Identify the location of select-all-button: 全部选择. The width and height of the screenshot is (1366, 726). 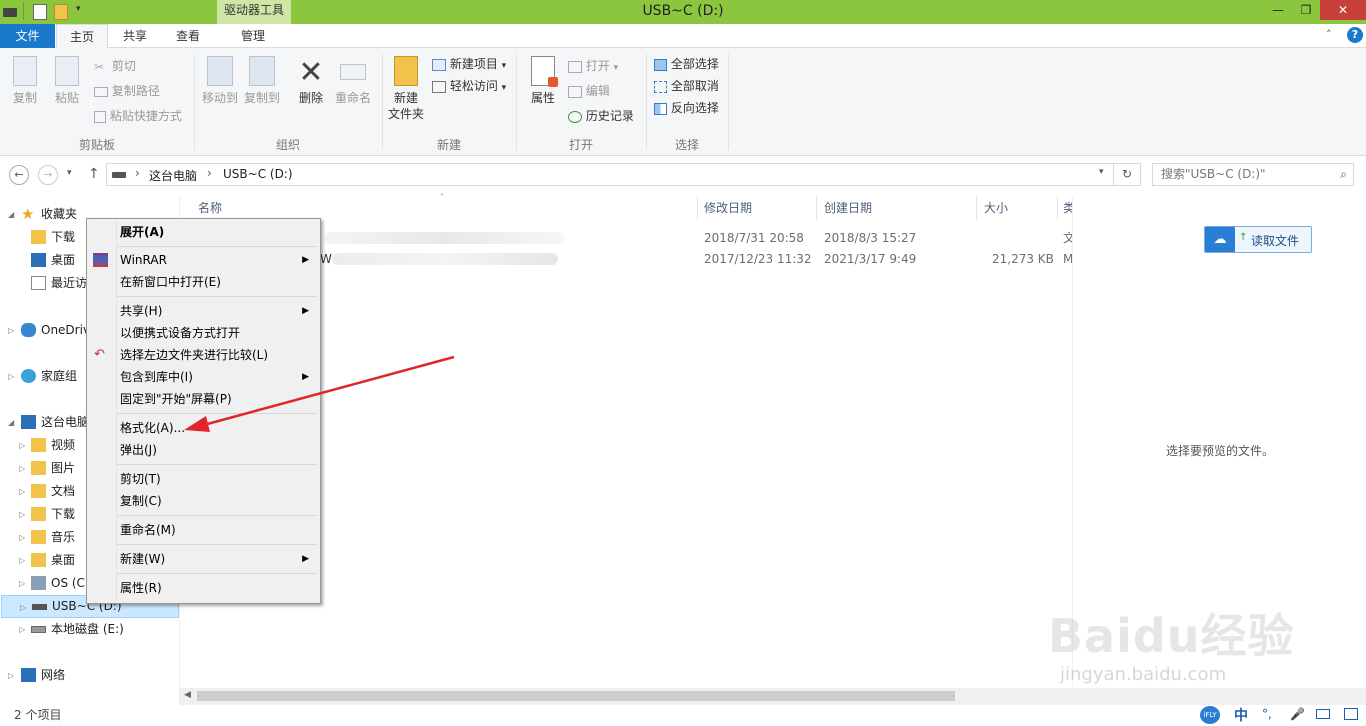
(686, 64).